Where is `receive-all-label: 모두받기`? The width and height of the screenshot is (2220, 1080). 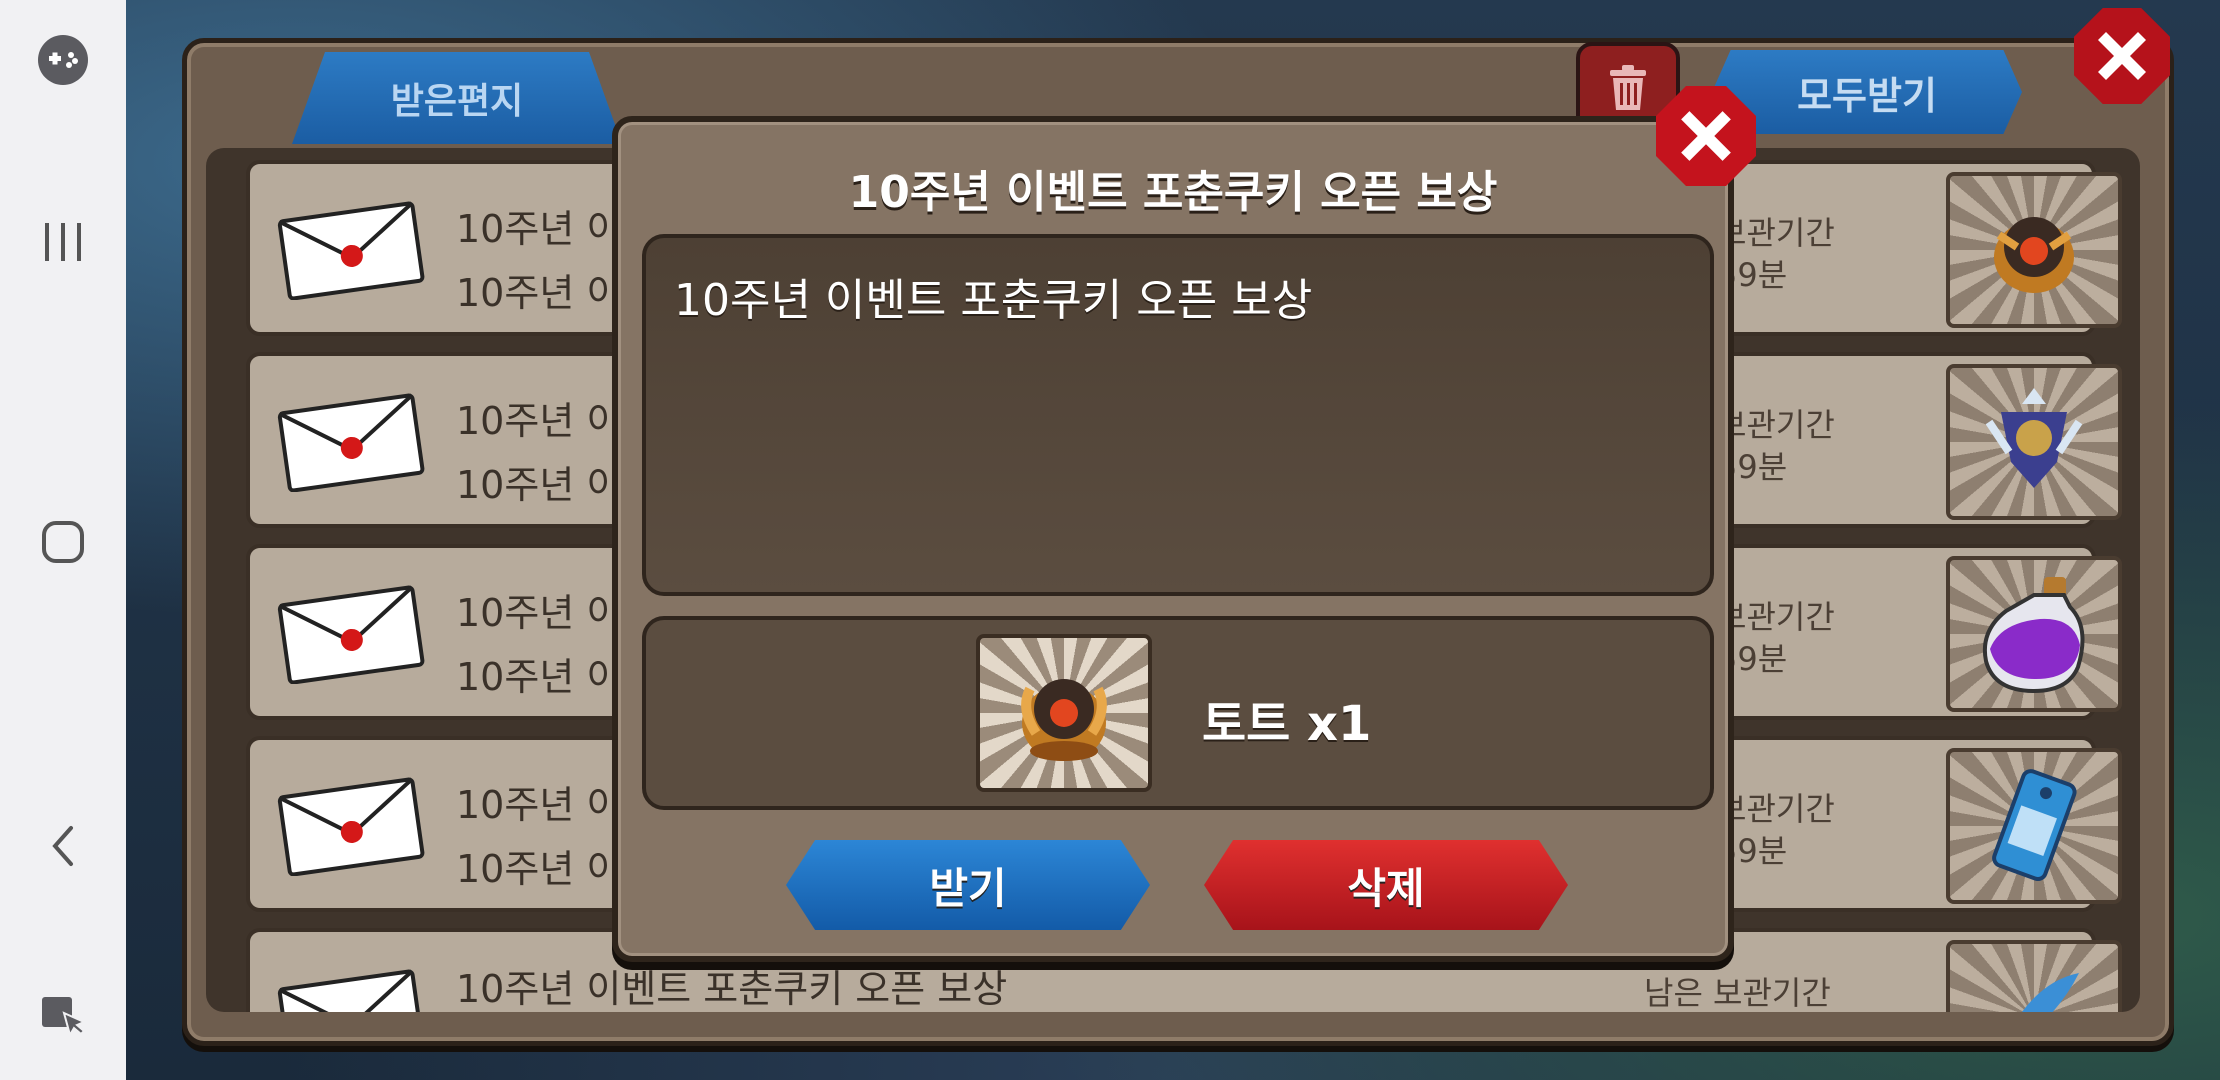 receive-all-label: 모두받기 is located at coordinates (1867, 95).